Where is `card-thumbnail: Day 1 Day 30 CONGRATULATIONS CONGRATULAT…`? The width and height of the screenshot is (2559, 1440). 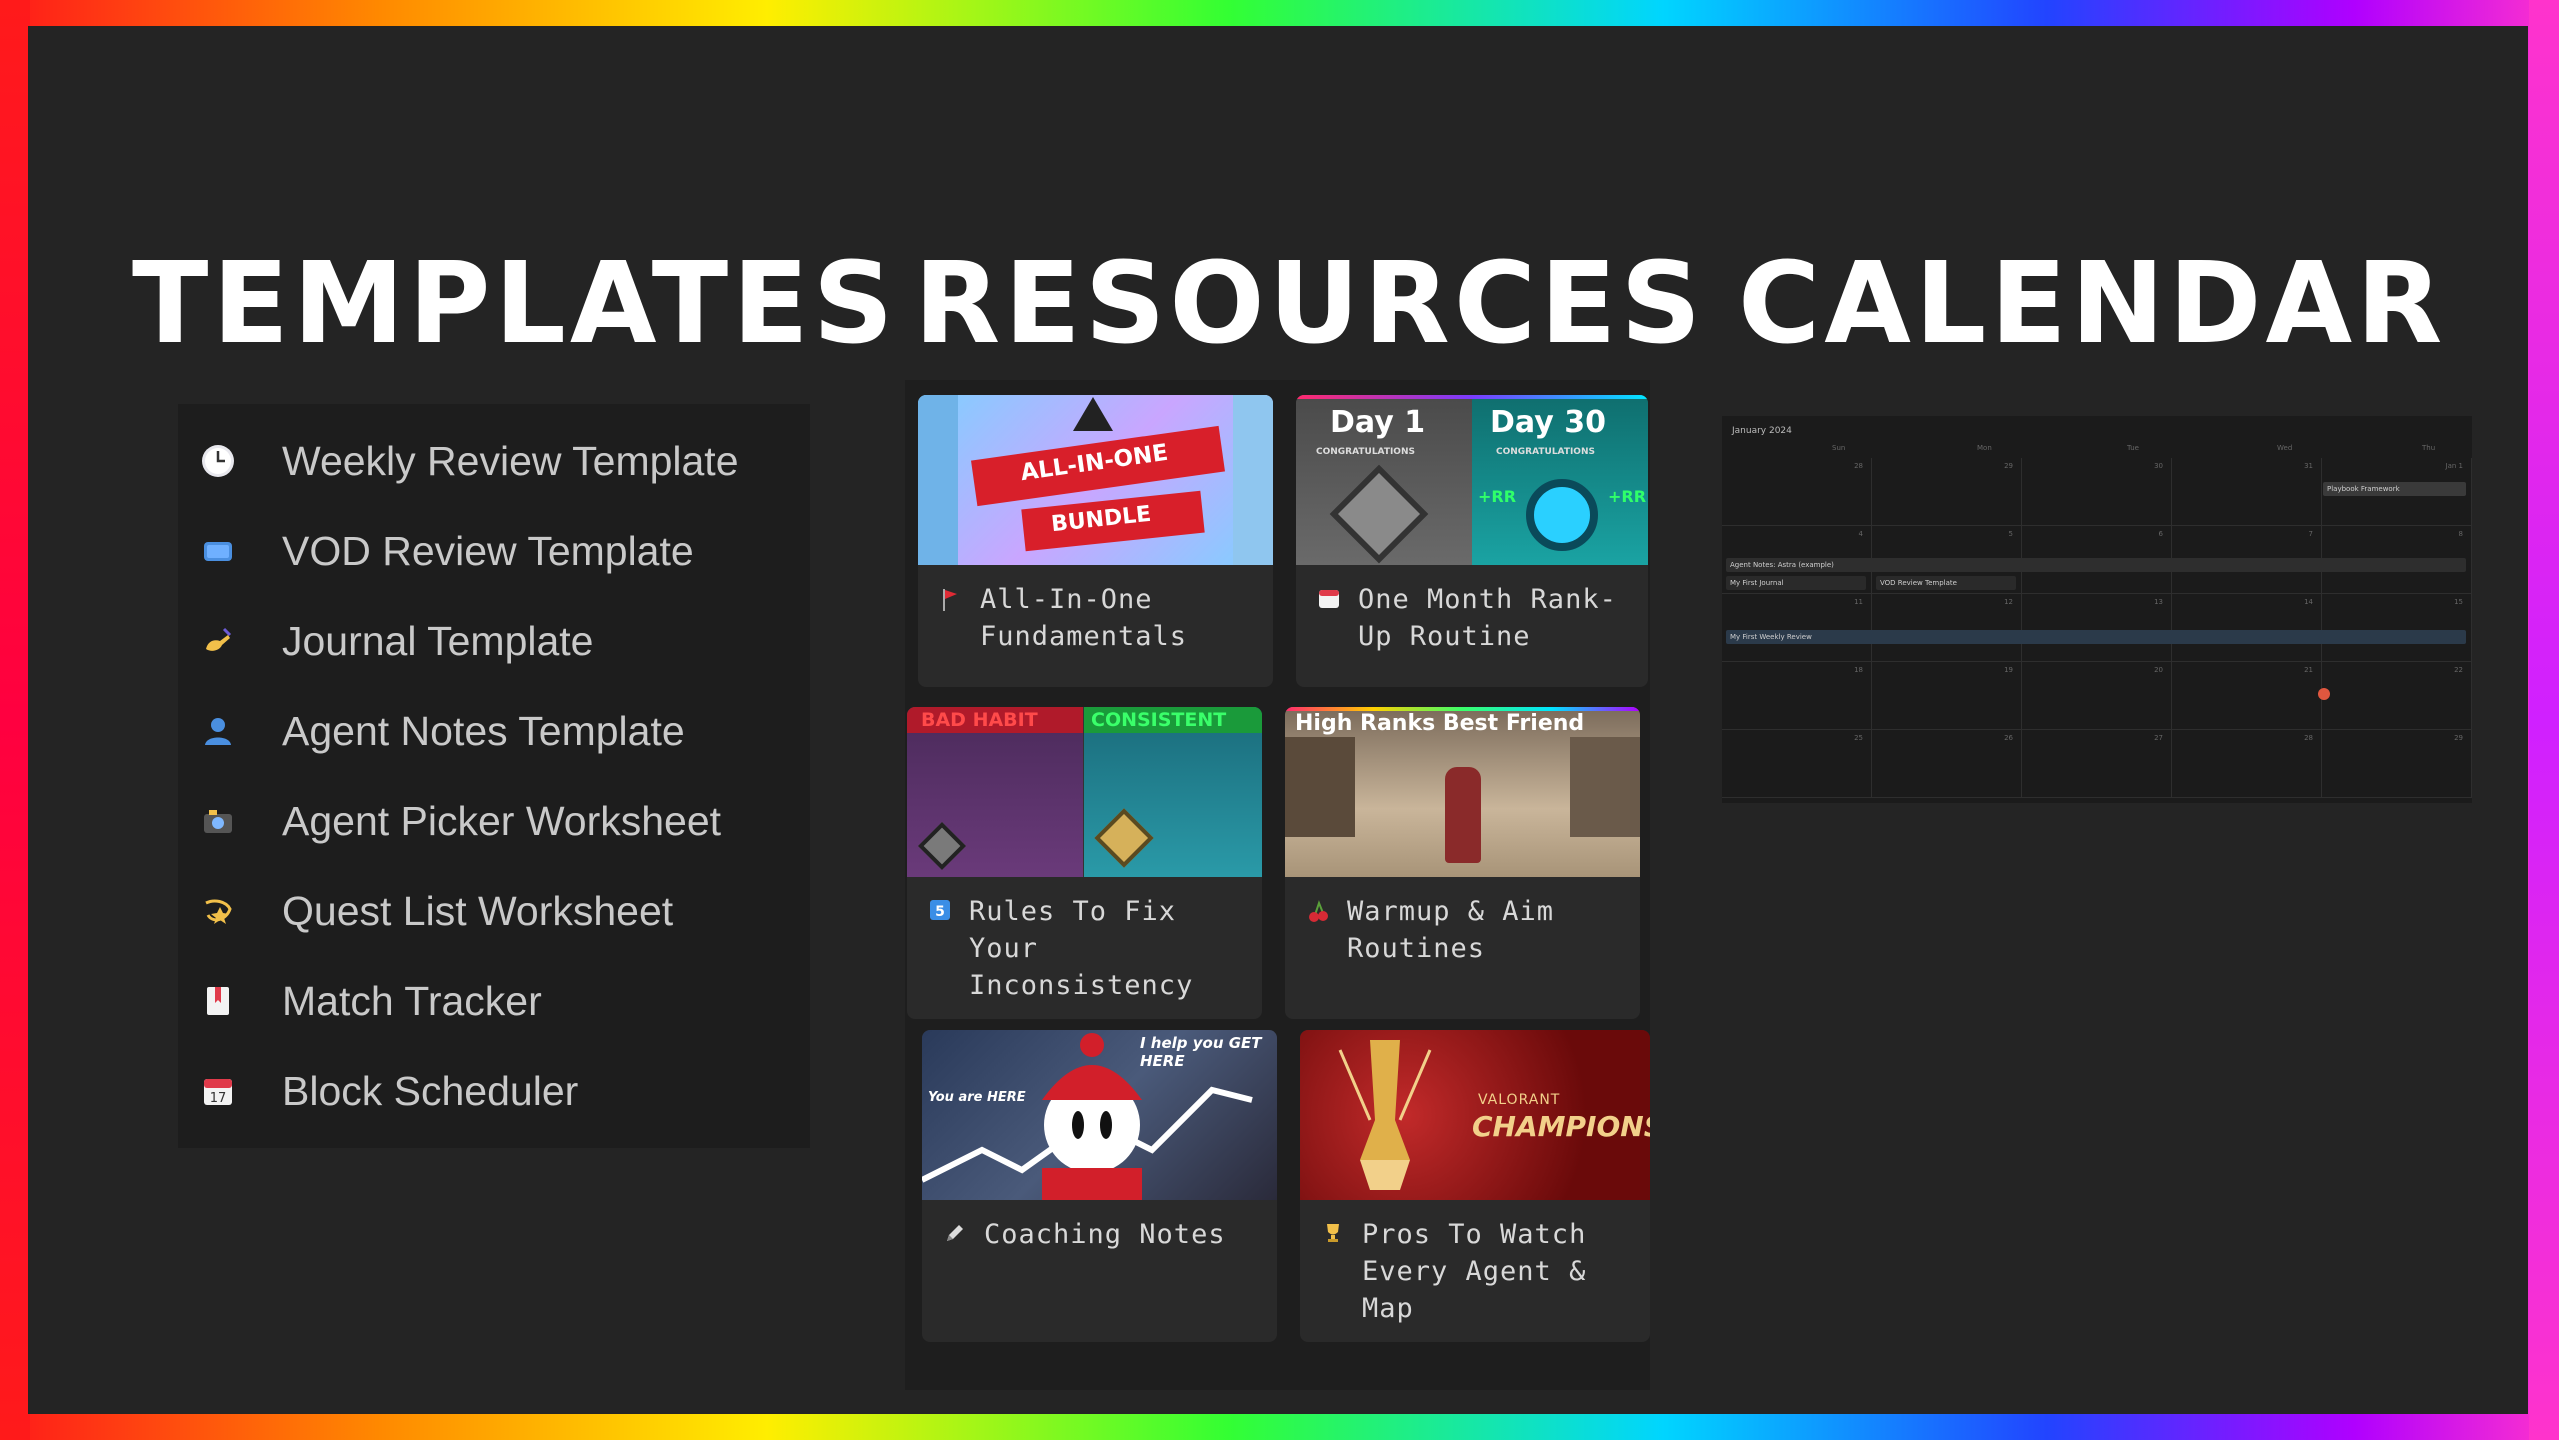 card-thumbnail: Day 1 Day 30 CONGRATULATIONS CONGRATULAT… is located at coordinates (1472, 480).